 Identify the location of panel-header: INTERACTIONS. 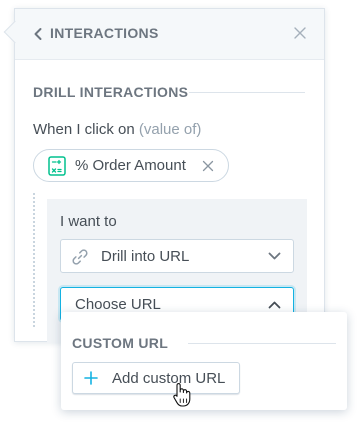
(169, 34).